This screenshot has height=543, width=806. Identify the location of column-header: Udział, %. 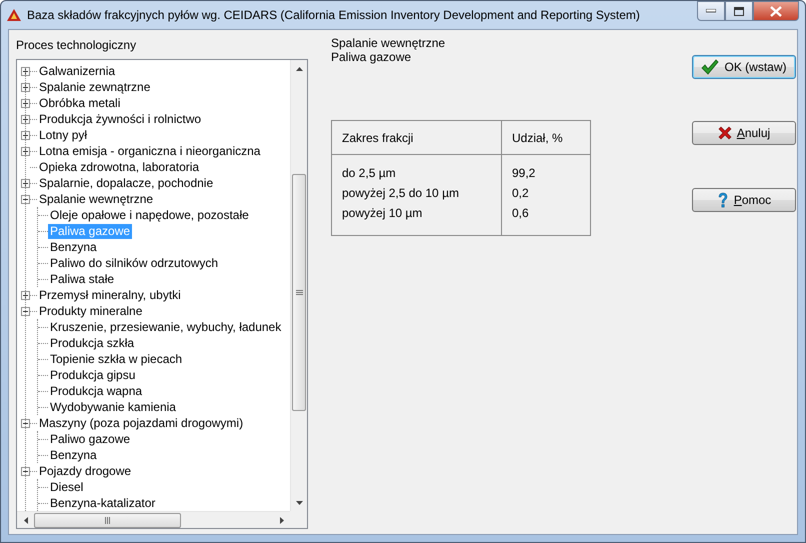
(537, 138).